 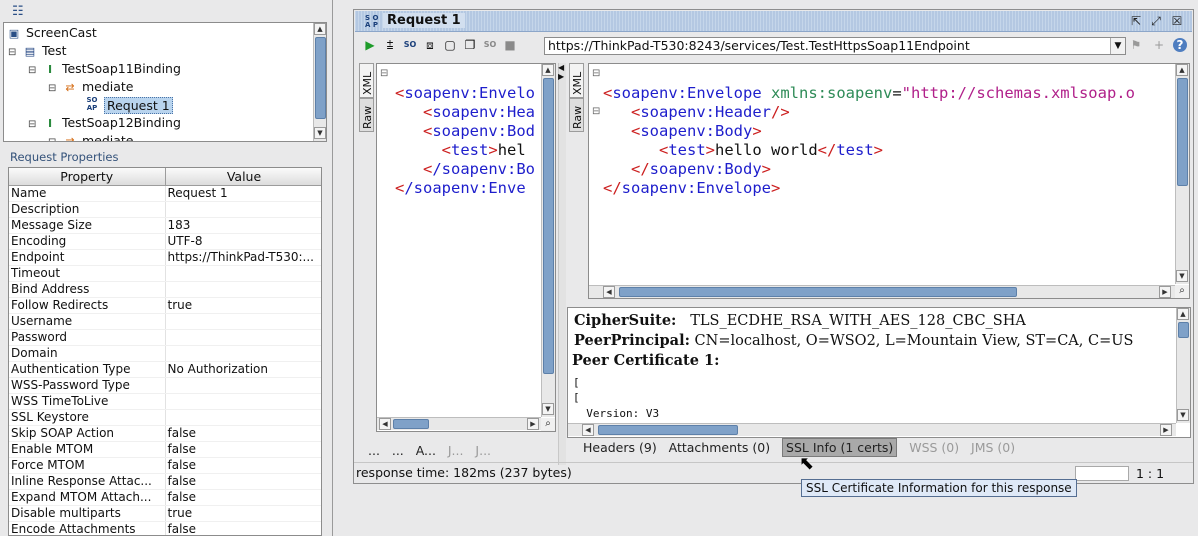 What do you see at coordinates (91, 87) in the screenshot?
I see `tree-item-operation: ⊟ ⇄ mediate` at bounding box center [91, 87].